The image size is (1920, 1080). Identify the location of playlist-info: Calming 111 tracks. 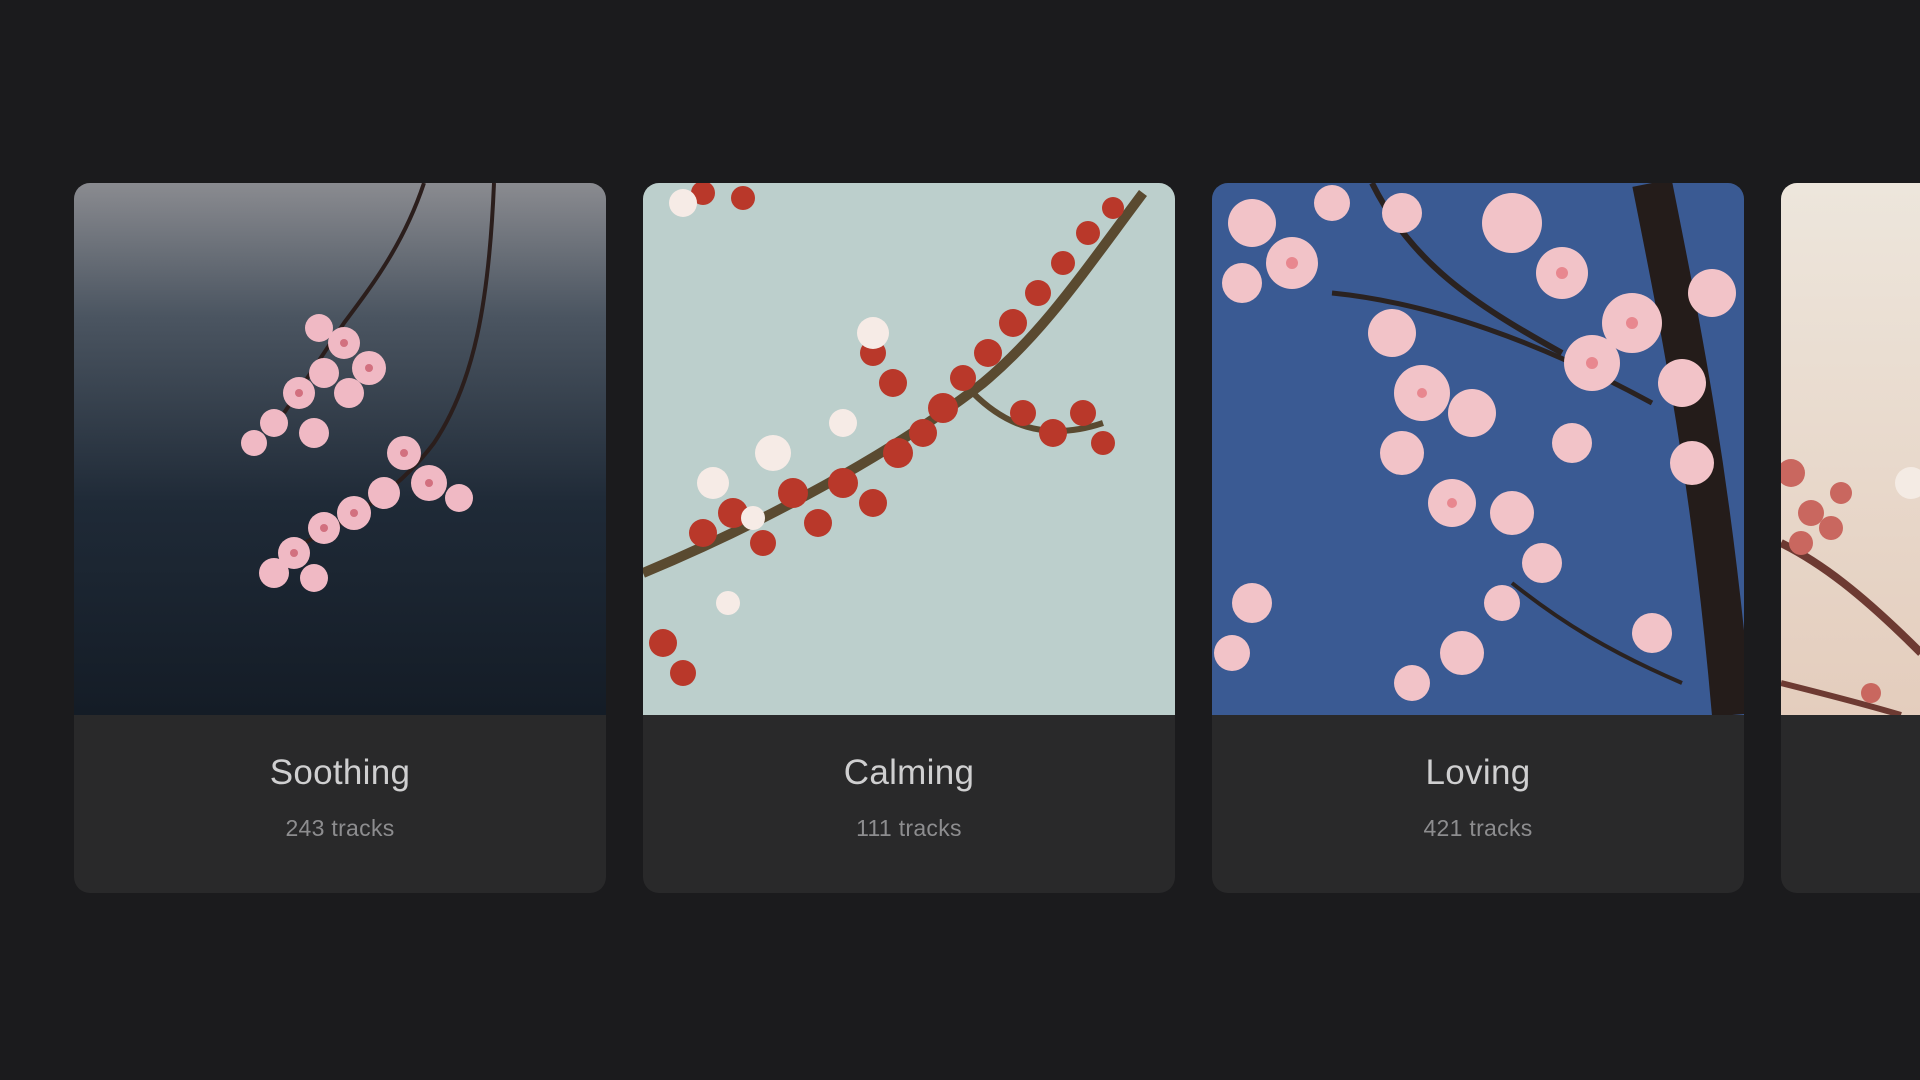
(909, 804).